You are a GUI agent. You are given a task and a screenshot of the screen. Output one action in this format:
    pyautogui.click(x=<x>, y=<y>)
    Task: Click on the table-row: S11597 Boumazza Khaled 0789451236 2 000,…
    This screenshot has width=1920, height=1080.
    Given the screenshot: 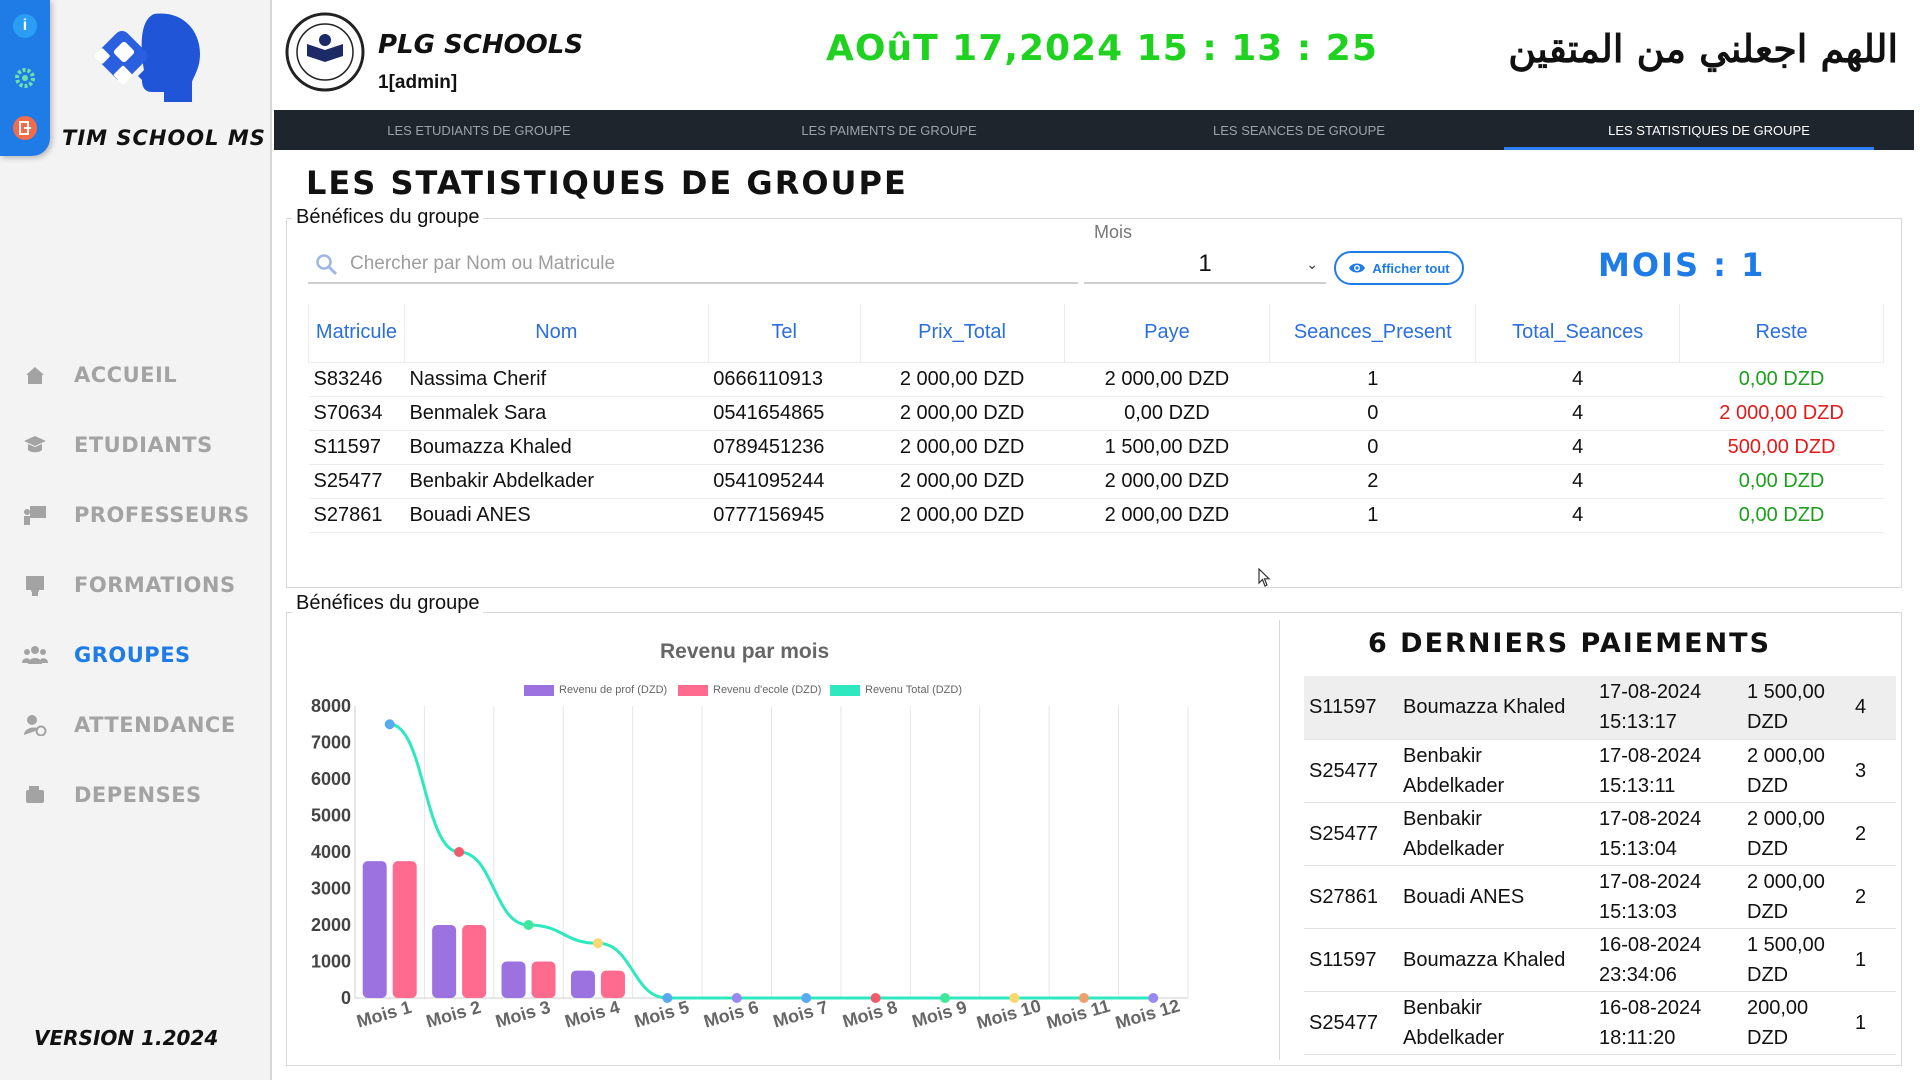 What is the action you would take?
    pyautogui.click(x=1096, y=447)
    